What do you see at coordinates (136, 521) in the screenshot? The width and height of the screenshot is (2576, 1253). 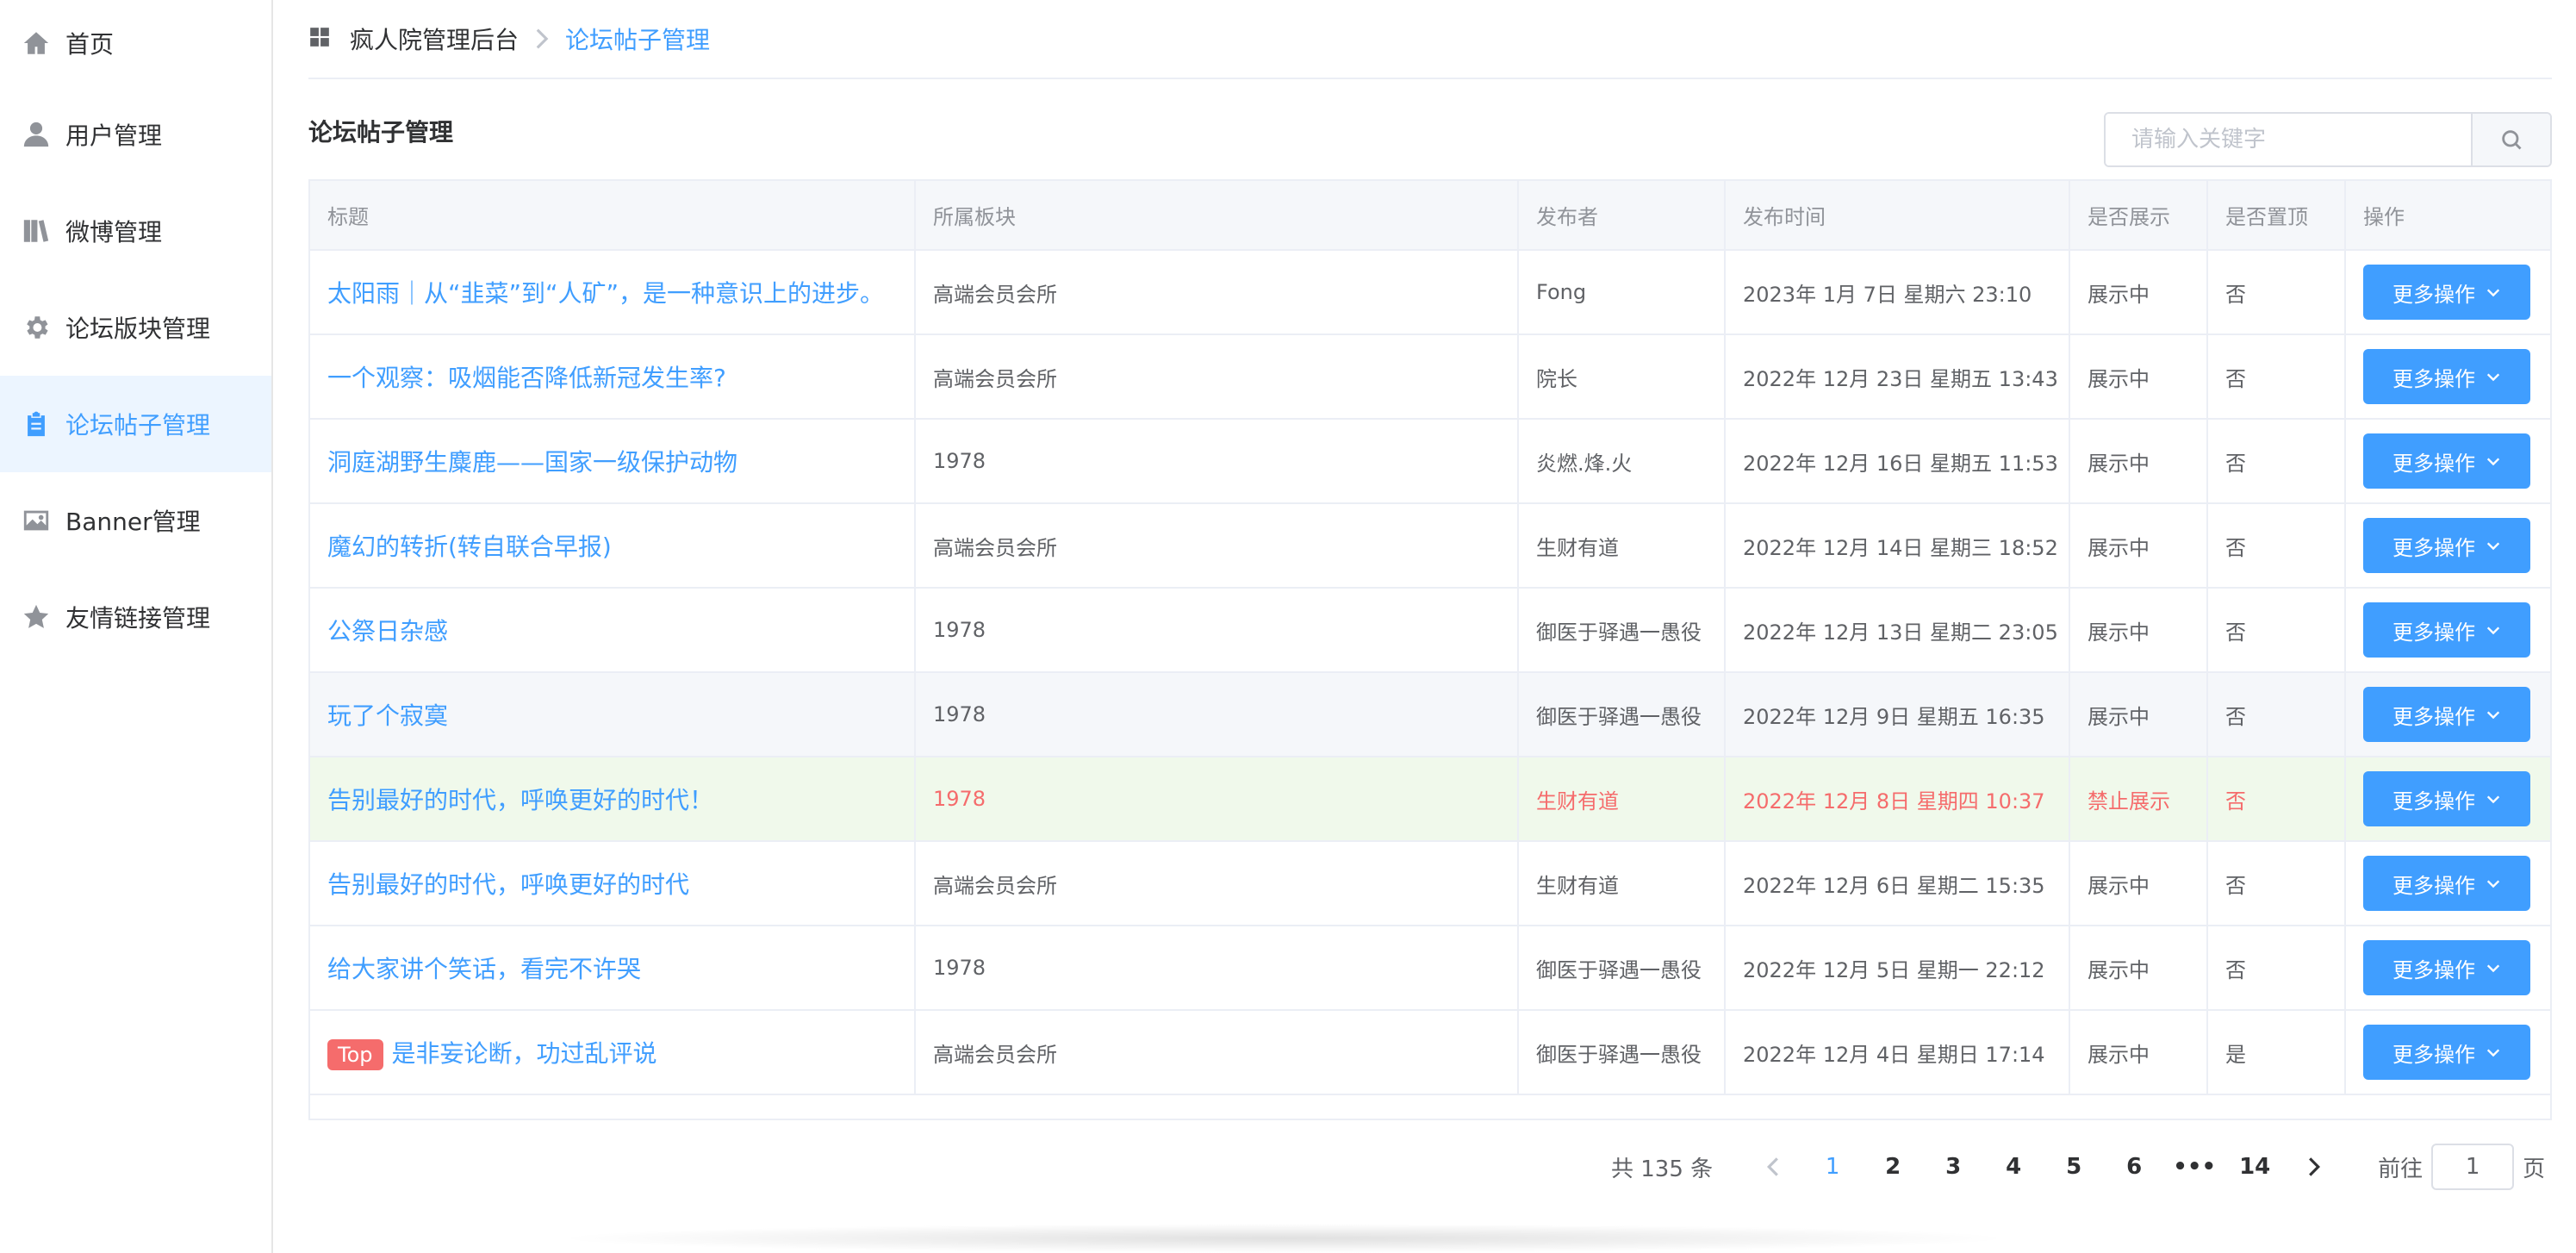 I see `sidebar-item-banner: Banner管理` at bounding box center [136, 521].